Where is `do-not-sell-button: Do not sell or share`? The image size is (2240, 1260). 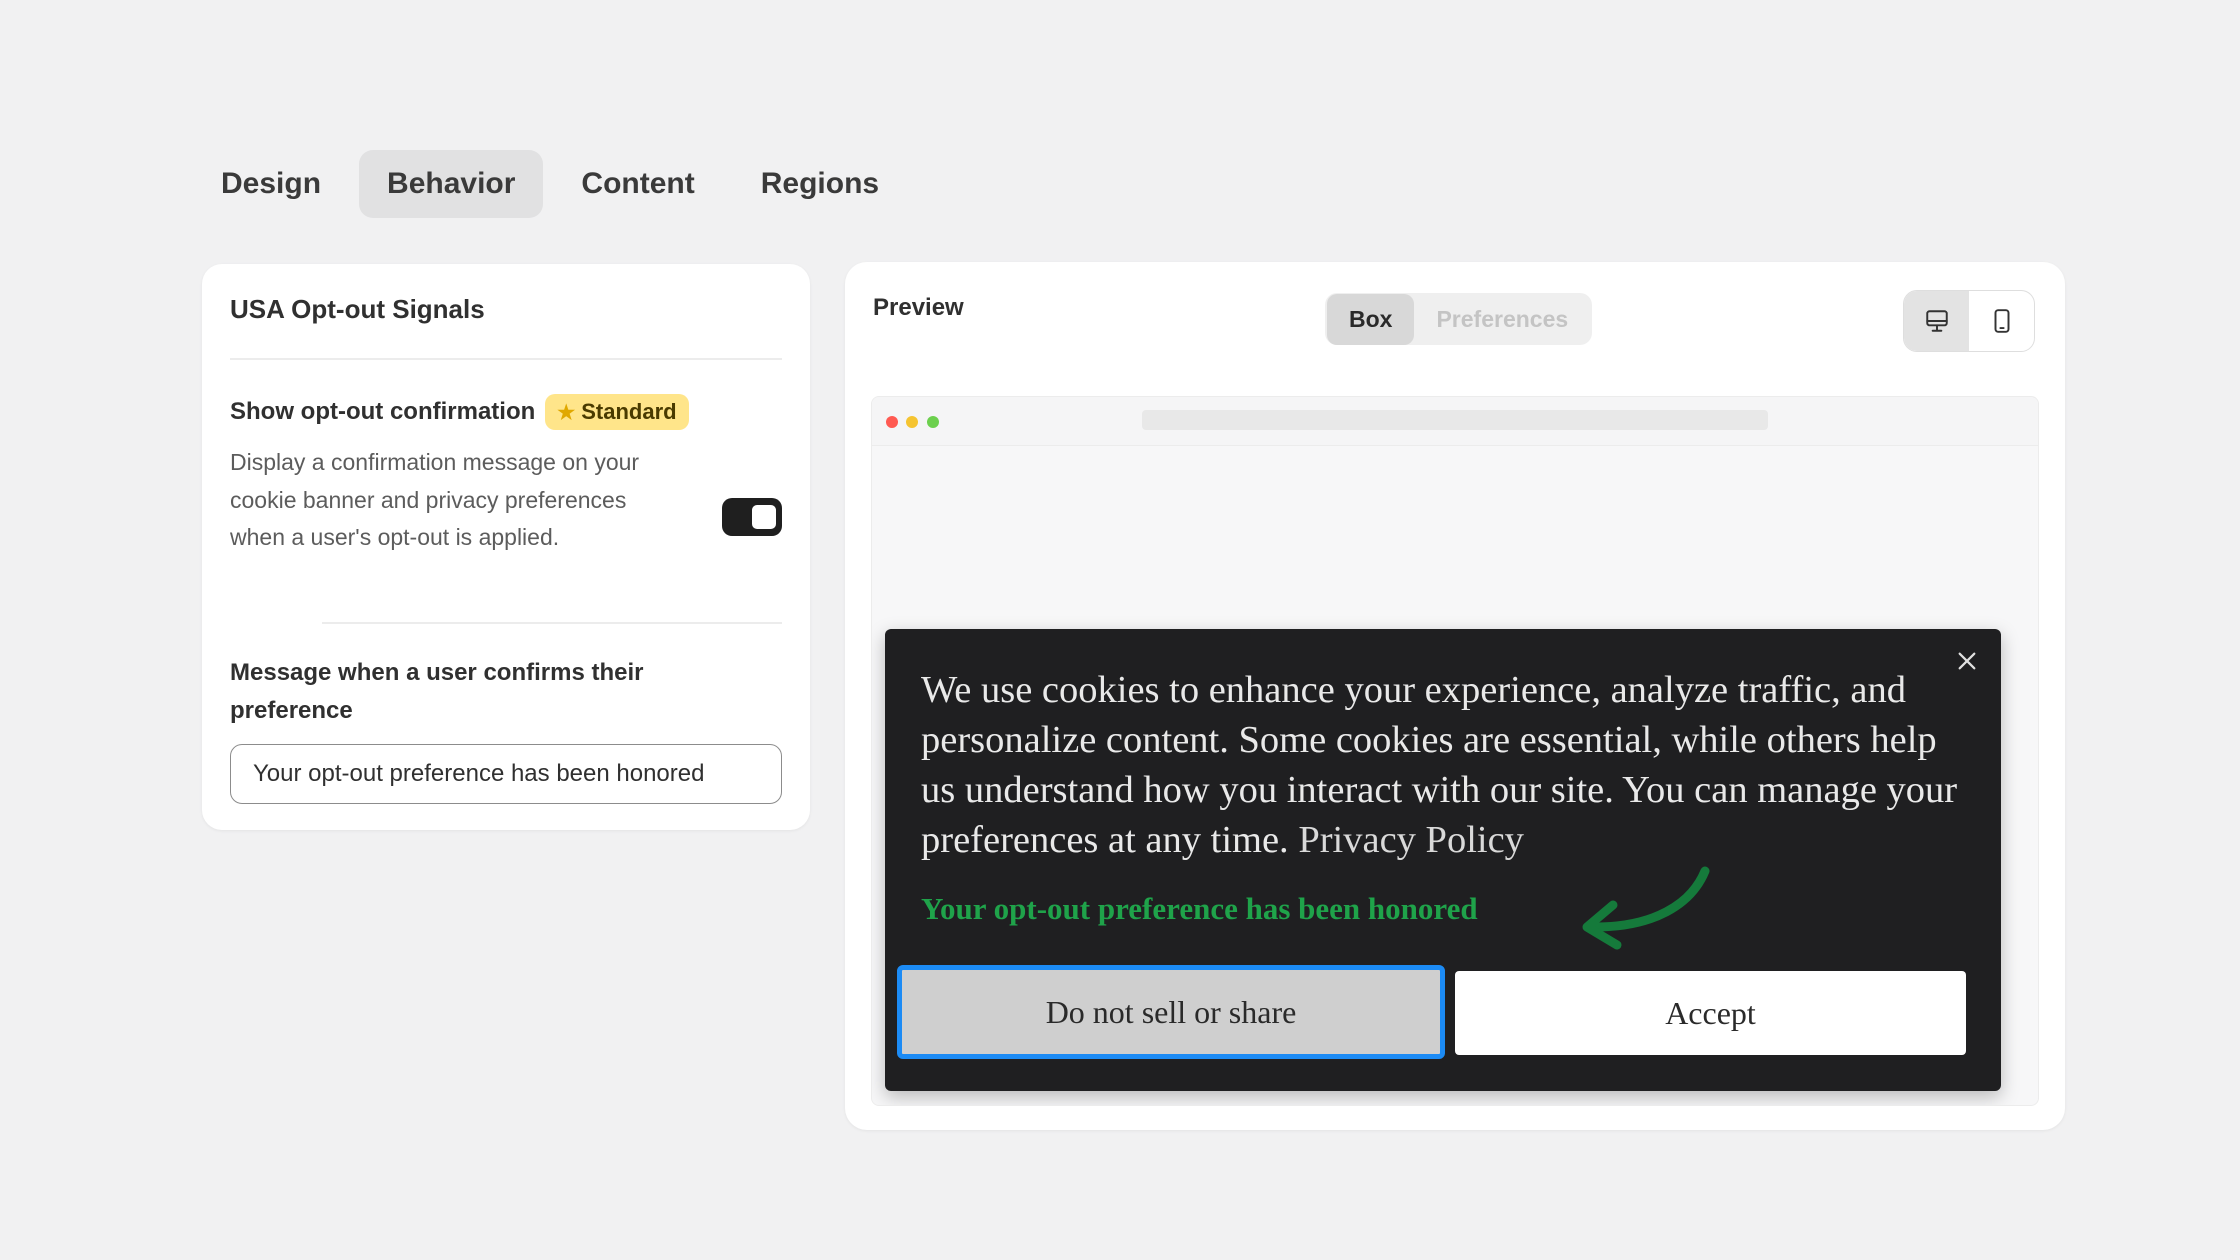 do-not-sell-button: Do not sell or share is located at coordinates (1171, 1012).